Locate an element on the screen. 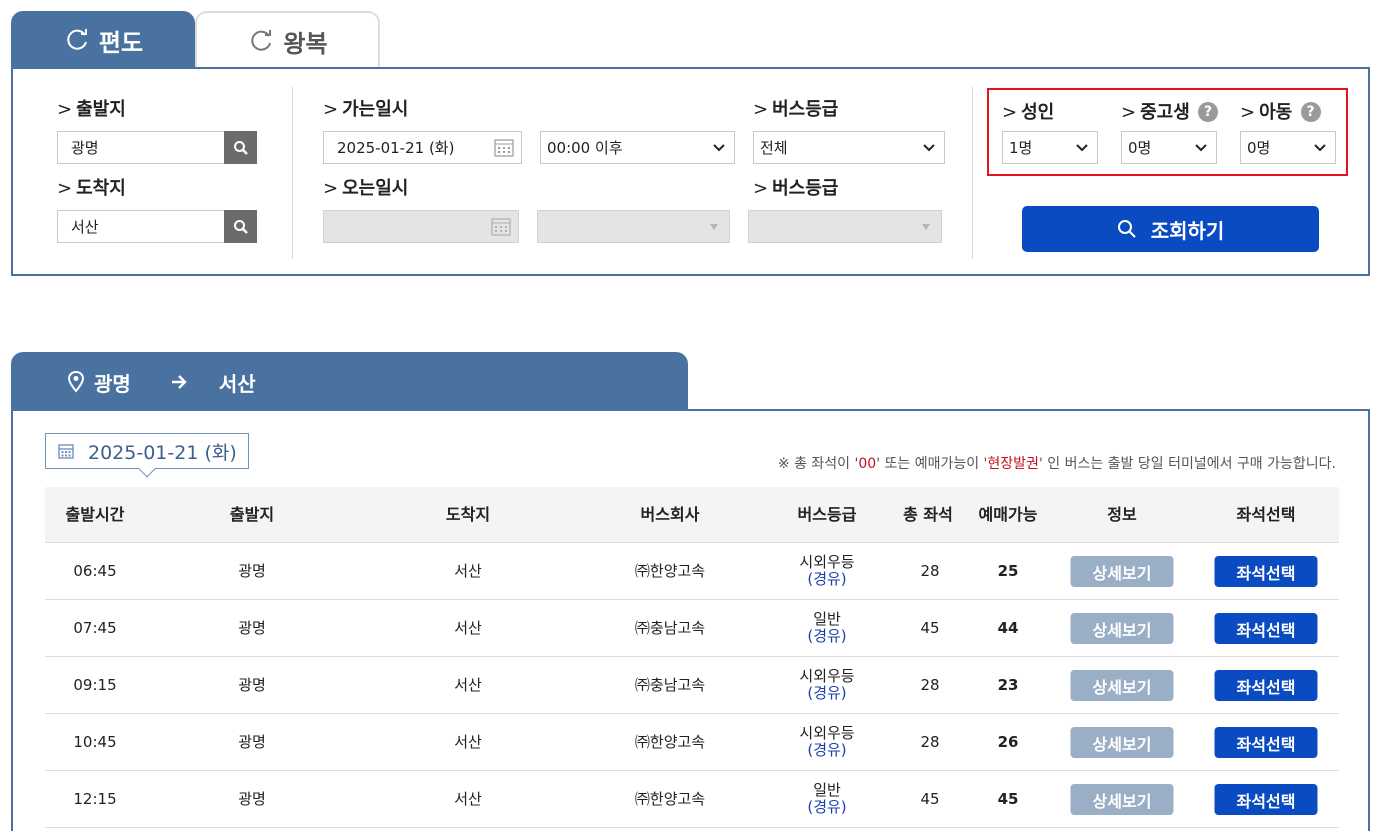 Image resolution: width=1387 pixels, height=831 pixels. tab-oneway: 편도 is located at coordinates (103, 40).